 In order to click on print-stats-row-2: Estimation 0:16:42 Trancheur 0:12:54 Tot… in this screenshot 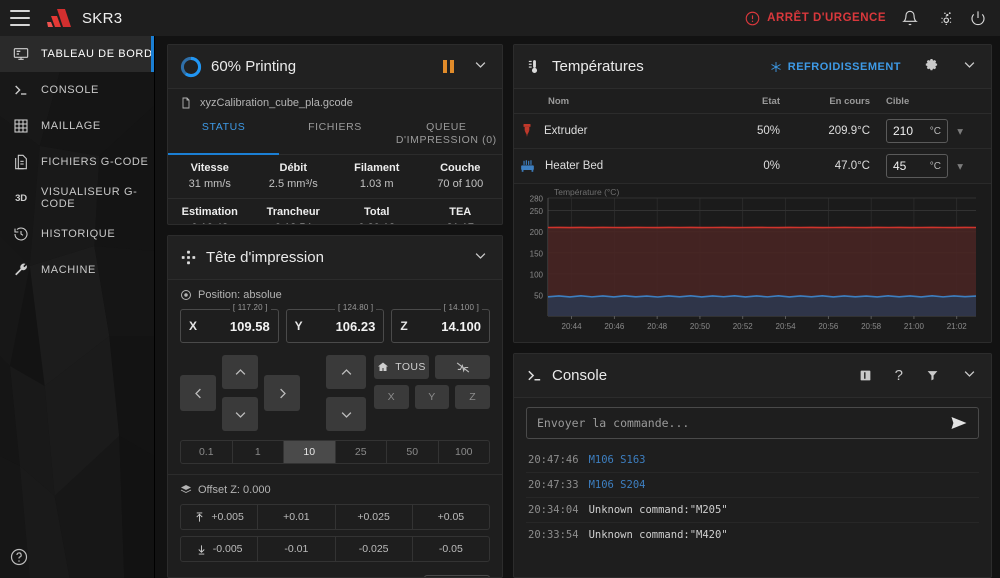, I will do `click(335, 211)`.